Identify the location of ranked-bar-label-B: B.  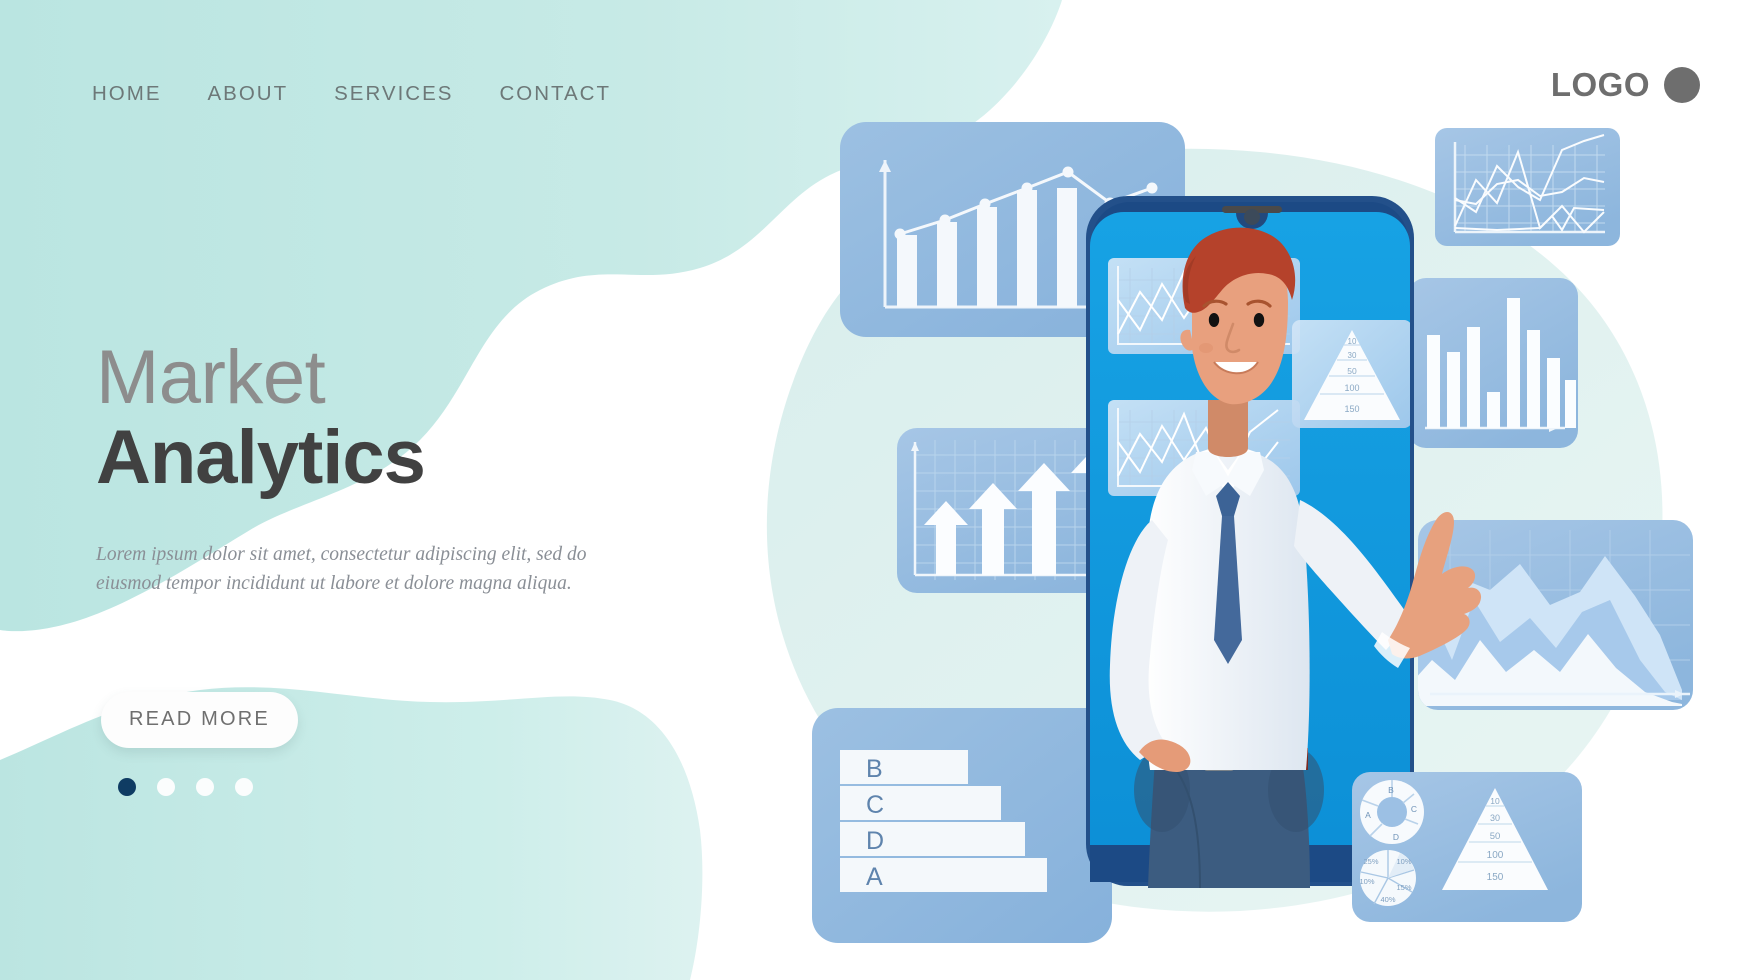
(874, 769).